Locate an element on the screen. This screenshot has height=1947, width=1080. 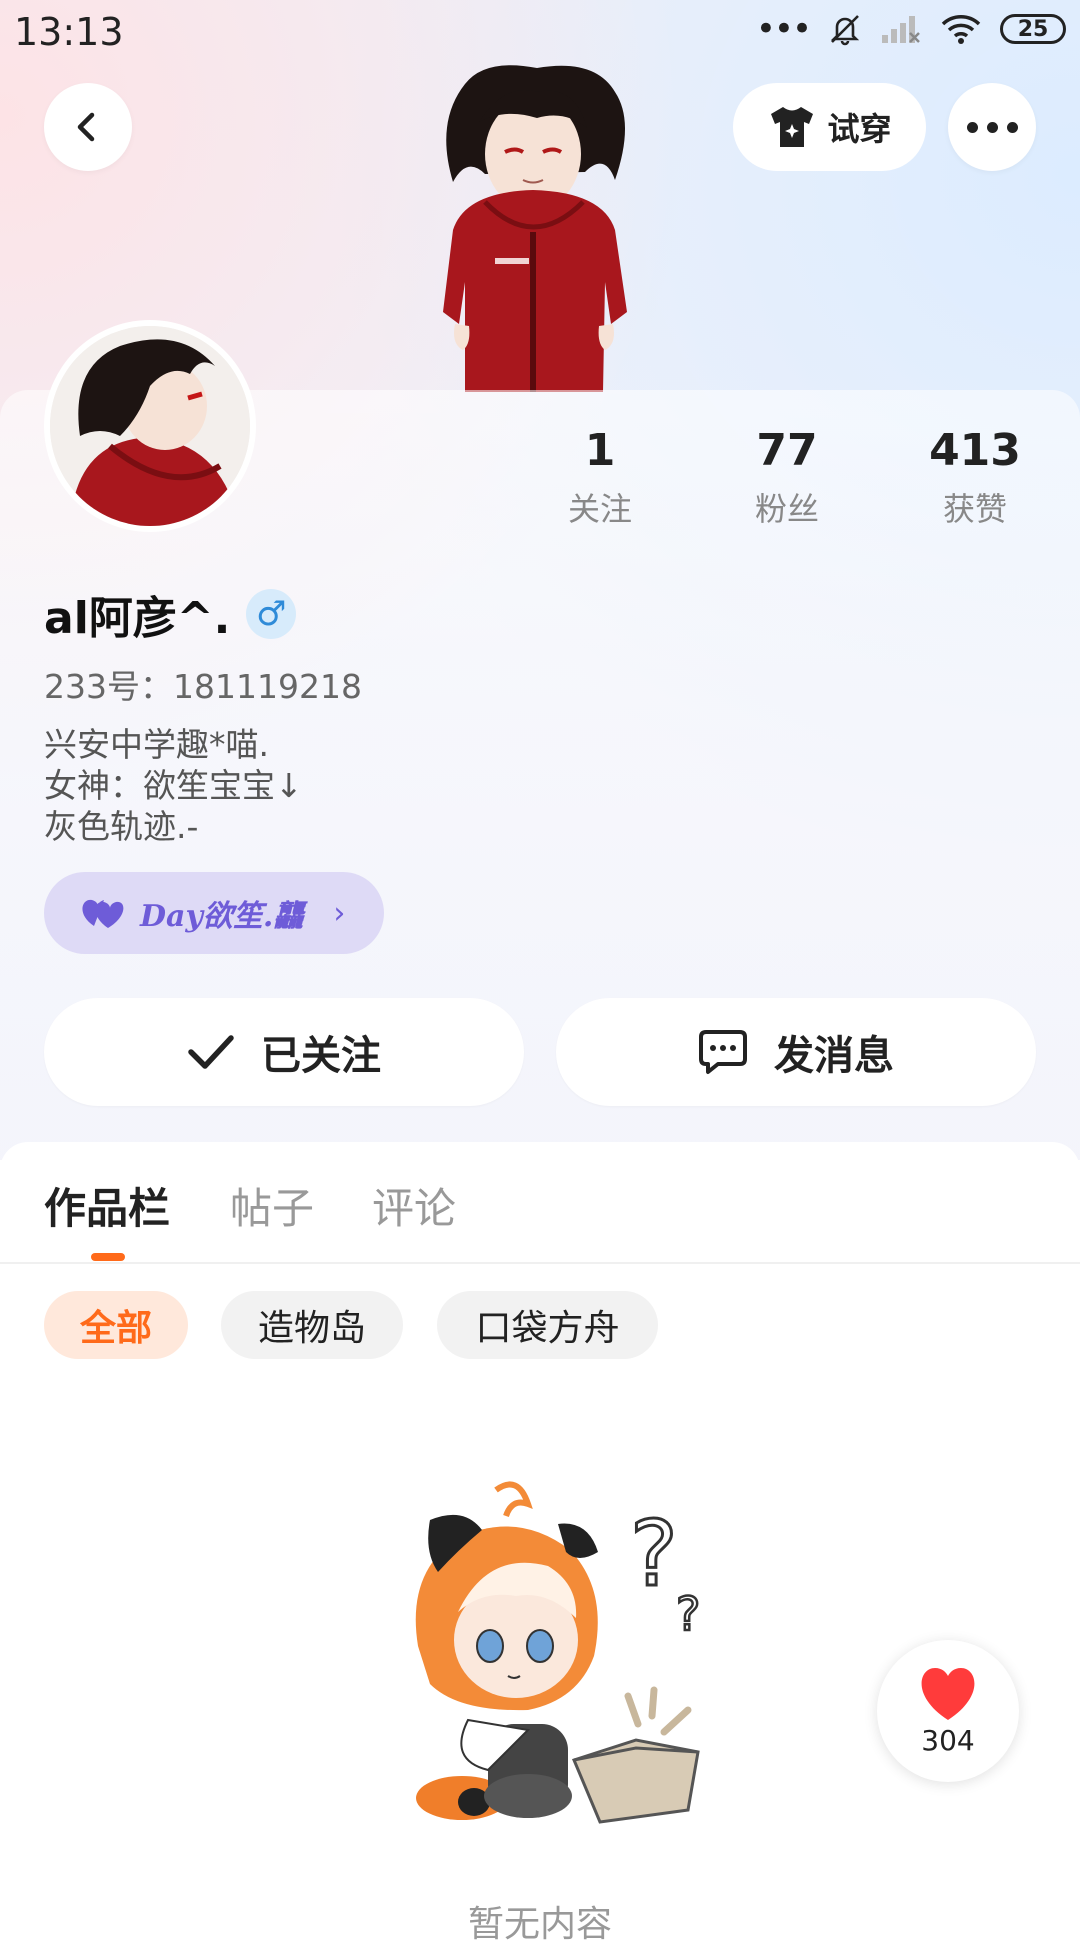
avatar-figure-image is located at coordinates (535, 228).